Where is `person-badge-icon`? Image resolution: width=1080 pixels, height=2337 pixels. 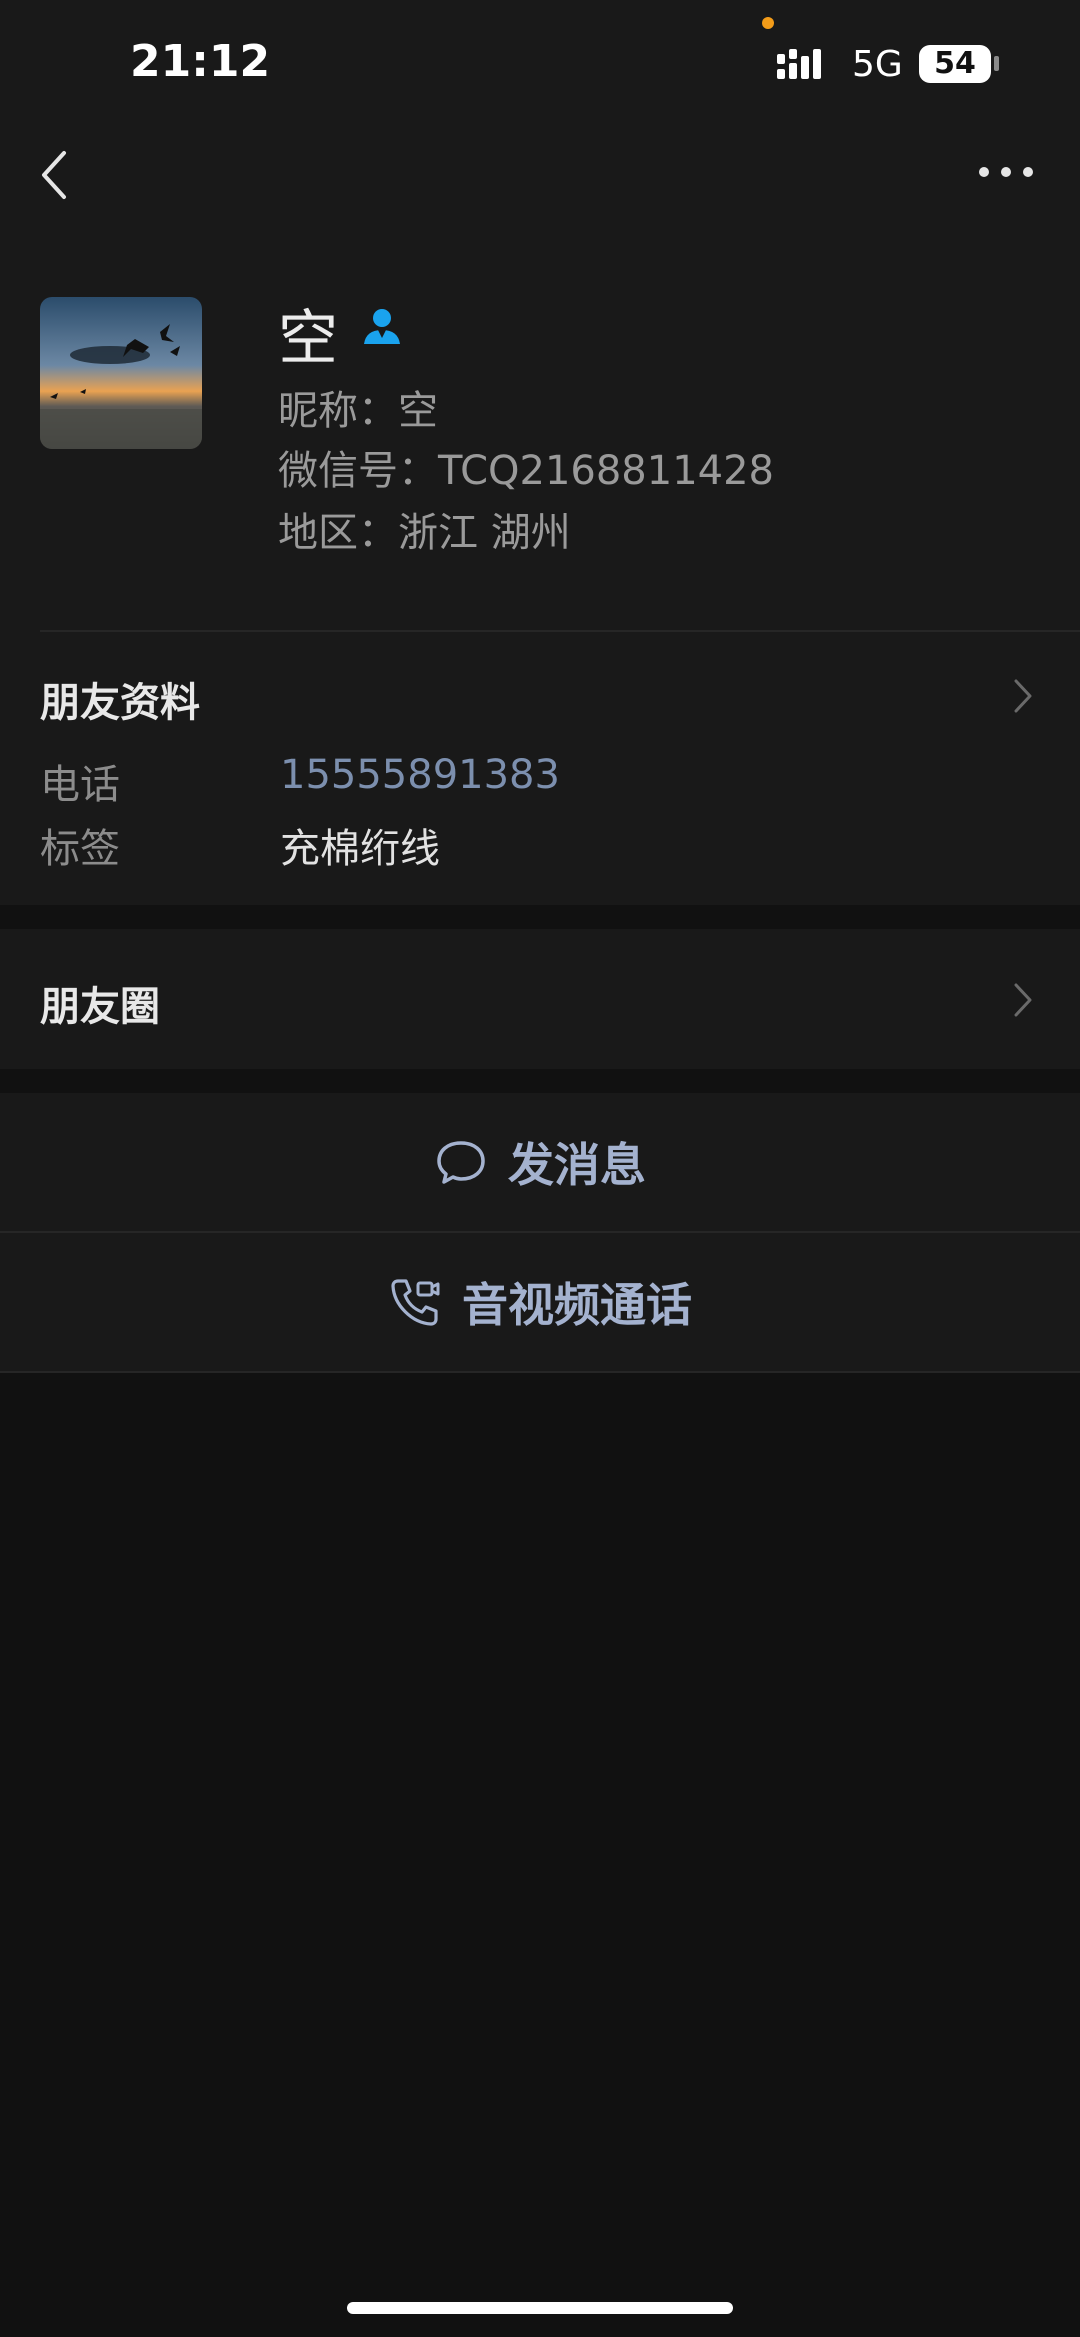
person-badge-icon is located at coordinates (382, 326).